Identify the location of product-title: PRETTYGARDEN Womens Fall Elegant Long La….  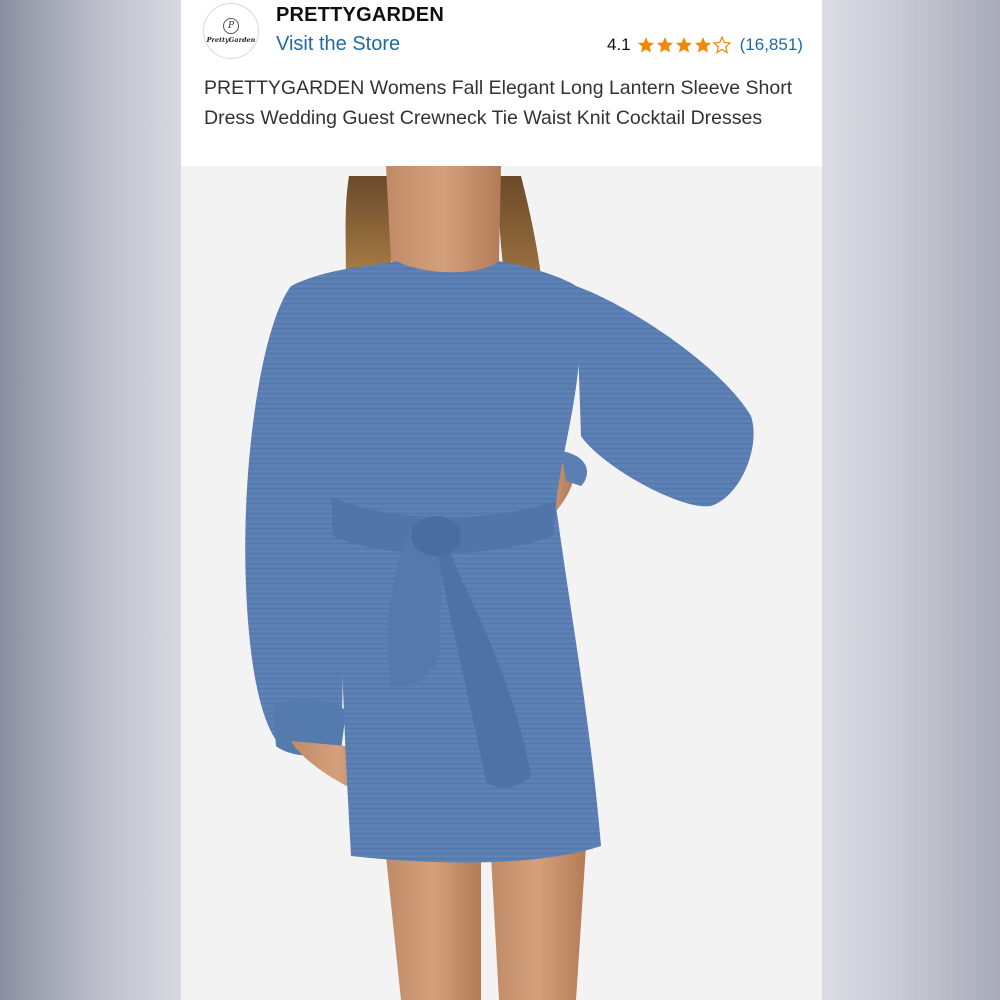
(498, 103).